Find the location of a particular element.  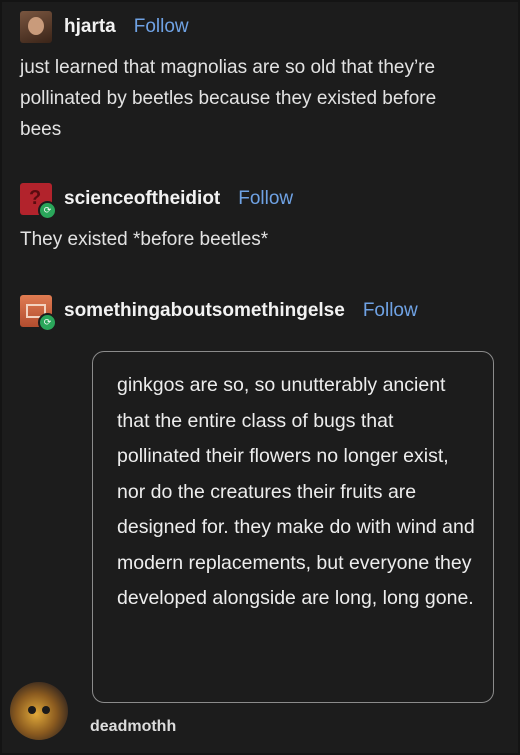

avatar-face is located at coordinates (36, 26).